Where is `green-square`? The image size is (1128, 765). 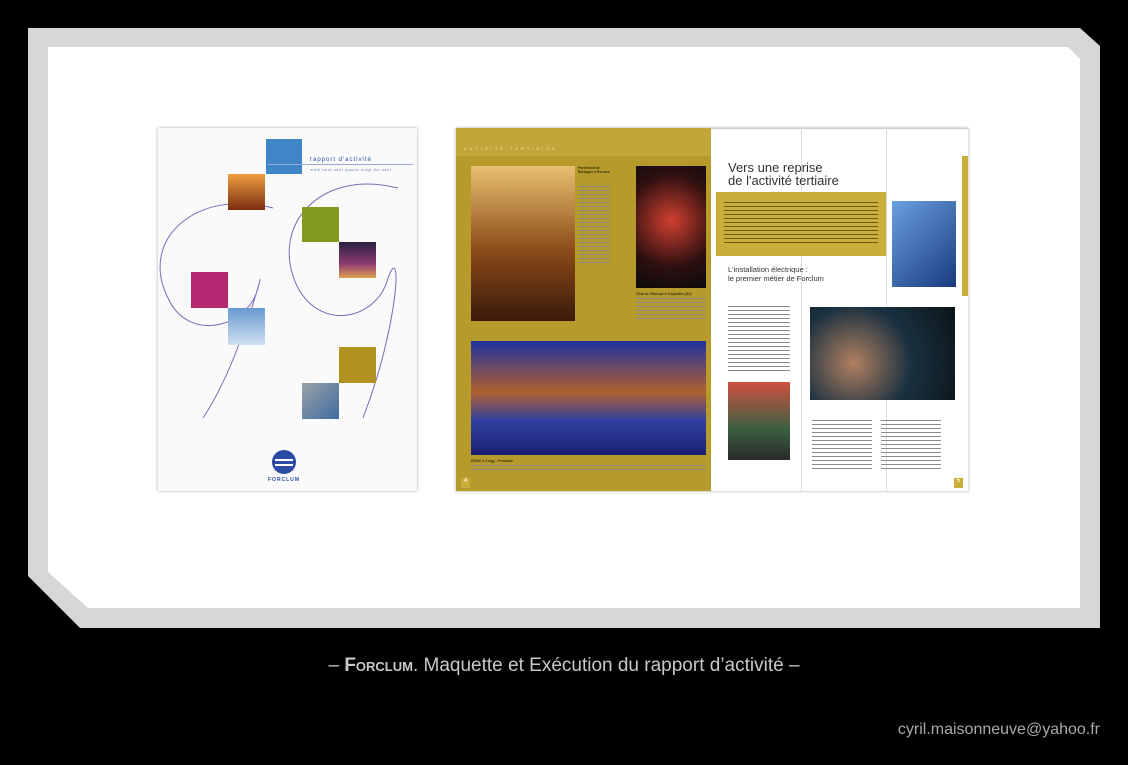 green-square is located at coordinates (320, 224).